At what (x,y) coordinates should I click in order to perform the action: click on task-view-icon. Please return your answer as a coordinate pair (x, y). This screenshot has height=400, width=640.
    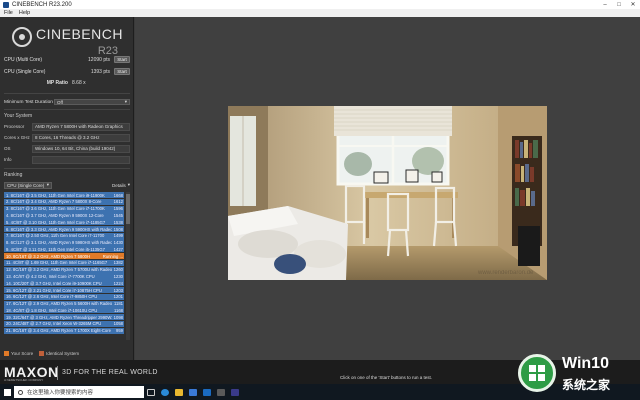
    Looking at the image, I should click on (151, 392).